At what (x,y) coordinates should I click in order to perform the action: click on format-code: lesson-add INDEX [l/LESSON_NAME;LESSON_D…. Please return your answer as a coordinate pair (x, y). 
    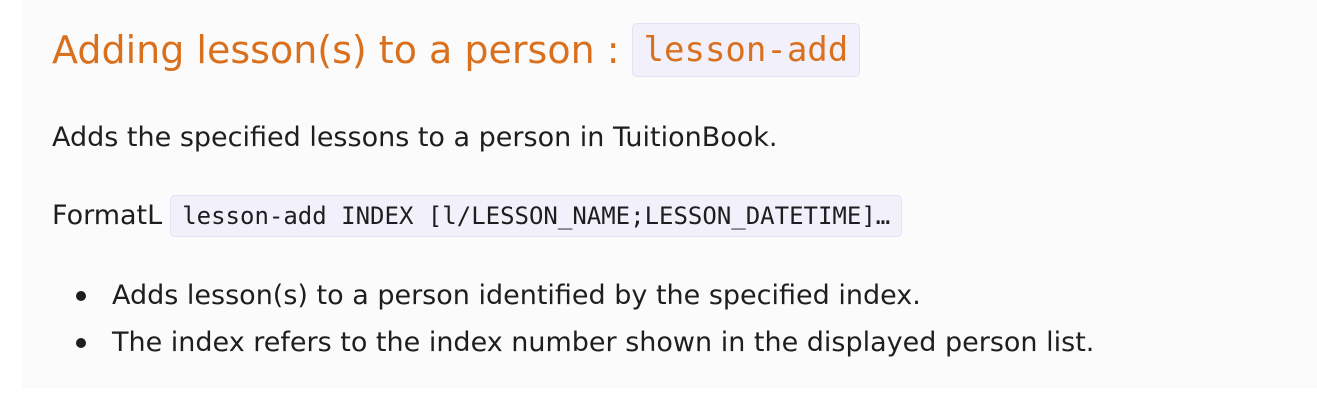
    Looking at the image, I should click on (536, 216).